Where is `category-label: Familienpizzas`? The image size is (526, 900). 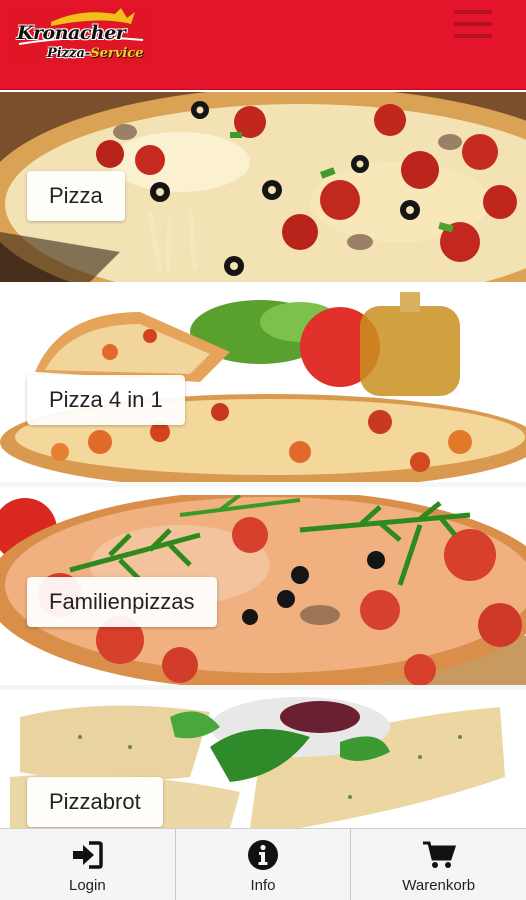 category-label: Familienpizzas is located at coordinates (122, 602).